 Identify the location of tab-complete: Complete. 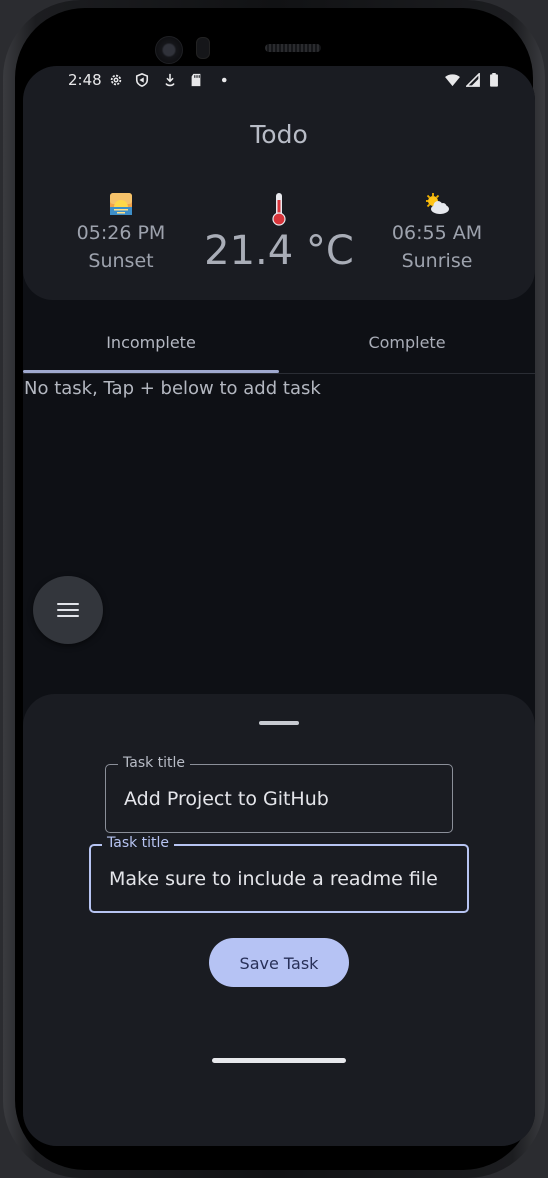
(407, 350).